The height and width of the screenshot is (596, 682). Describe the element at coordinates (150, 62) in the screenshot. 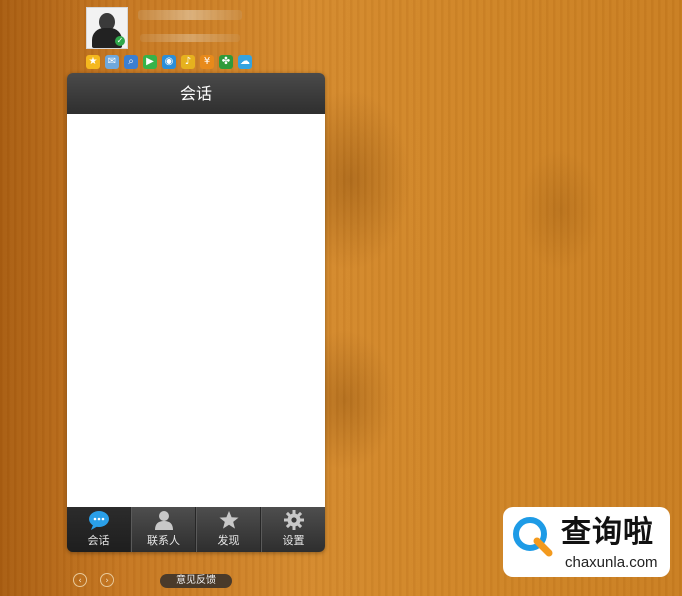

I see `game-icon: ▶` at that location.